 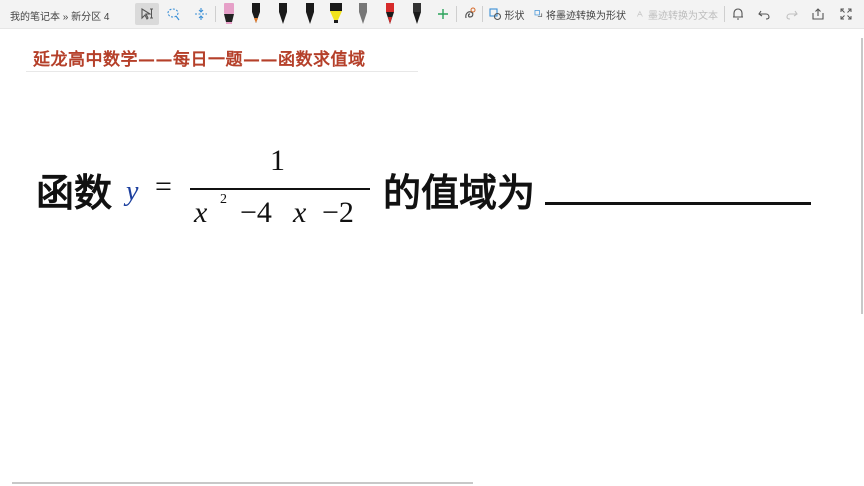 I want to click on lasso-select-icon, so click(x=147, y=14).